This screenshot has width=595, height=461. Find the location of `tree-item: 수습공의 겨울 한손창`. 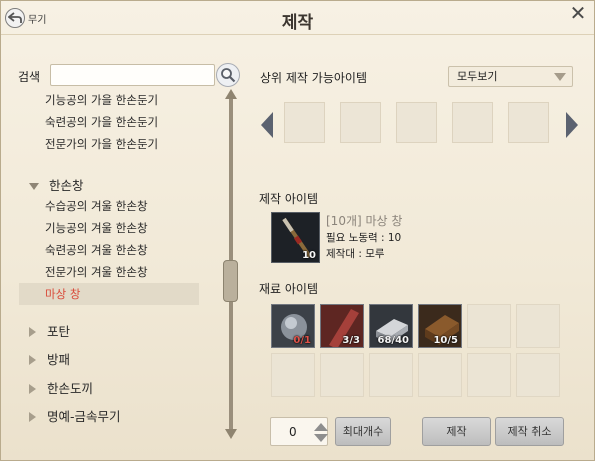

tree-item: 수습공의 겨울 한손창 is located at coordinates (109, 206).